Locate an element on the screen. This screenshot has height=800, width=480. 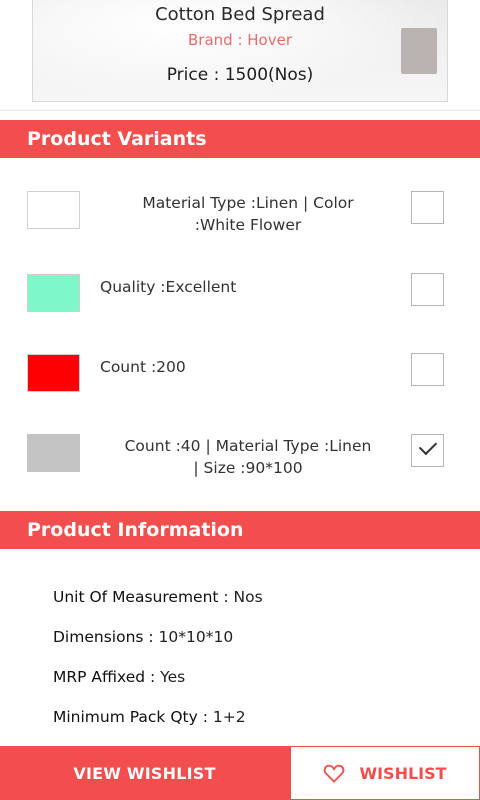
bottom-action-bar: VIEW WISHLIST WISHLIST is located at coordinates (240, 773).